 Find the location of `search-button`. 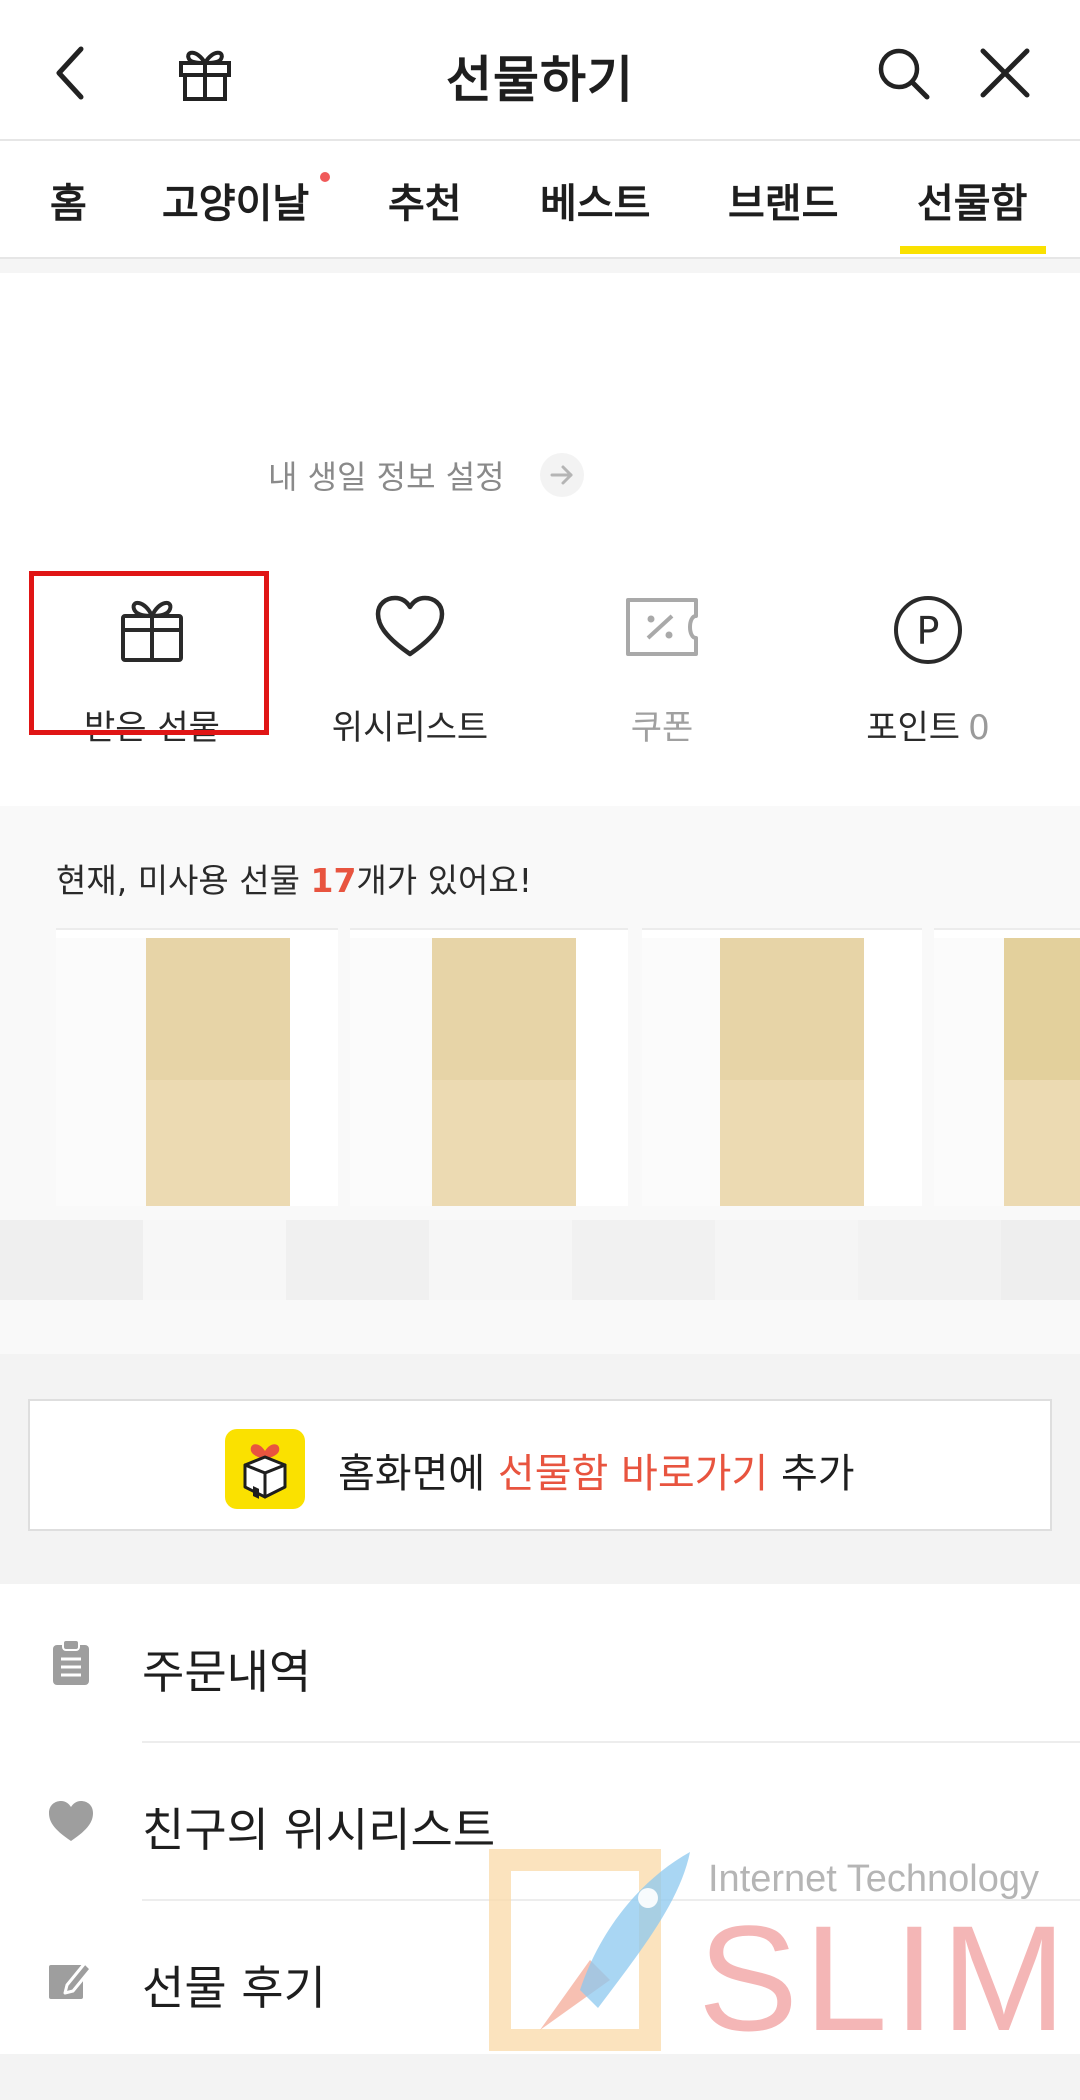

search-button is located at coordinates (903, 73).